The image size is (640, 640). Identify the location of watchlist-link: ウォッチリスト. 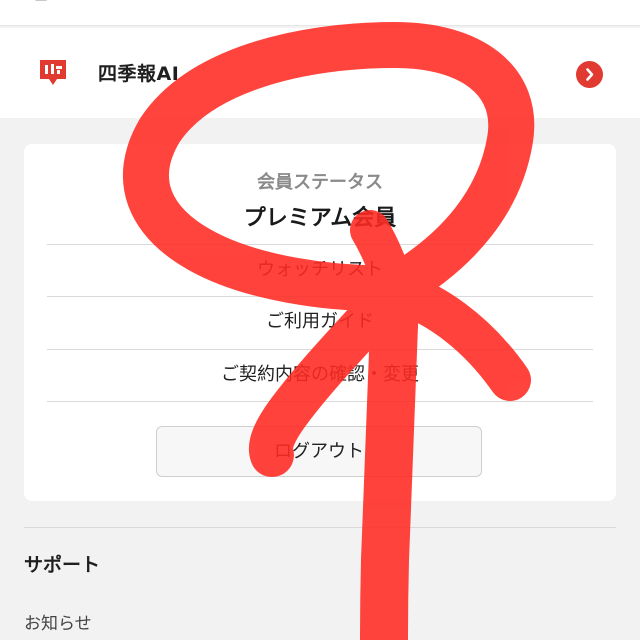
(320, 270).